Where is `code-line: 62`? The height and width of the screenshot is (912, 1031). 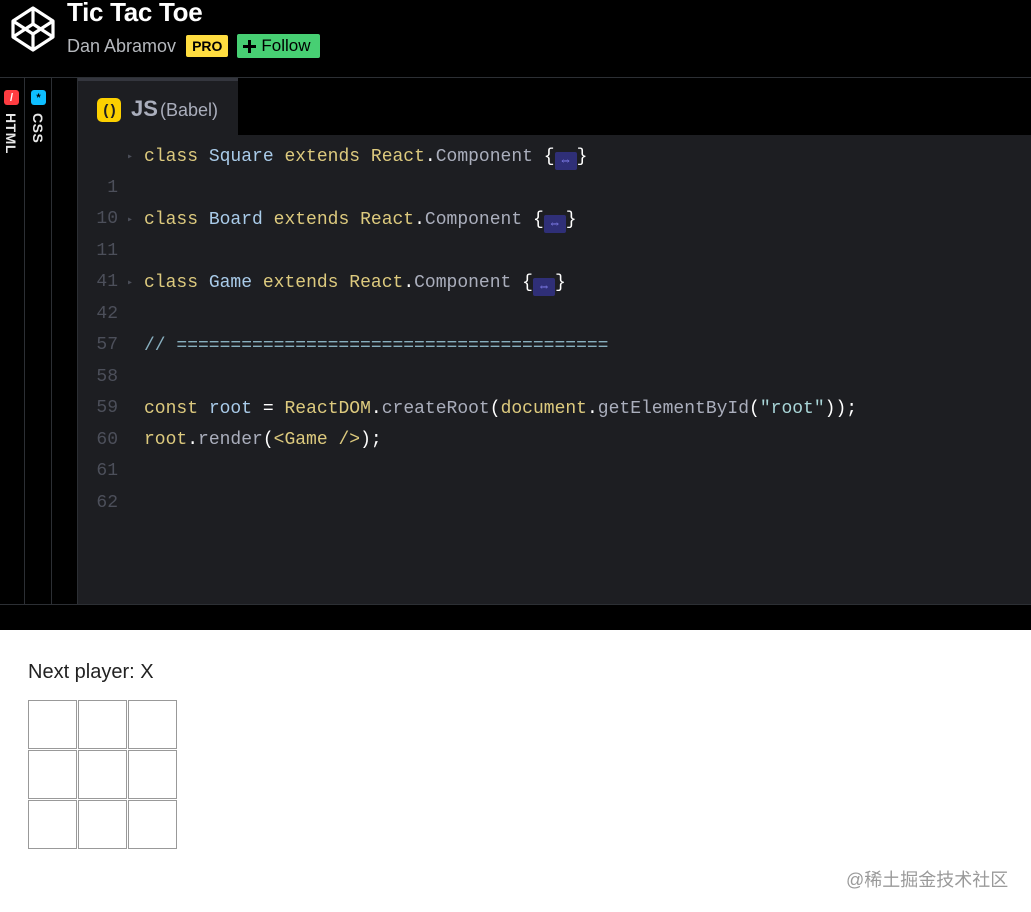
code-line: 62 is located at coordinates (554, 485).